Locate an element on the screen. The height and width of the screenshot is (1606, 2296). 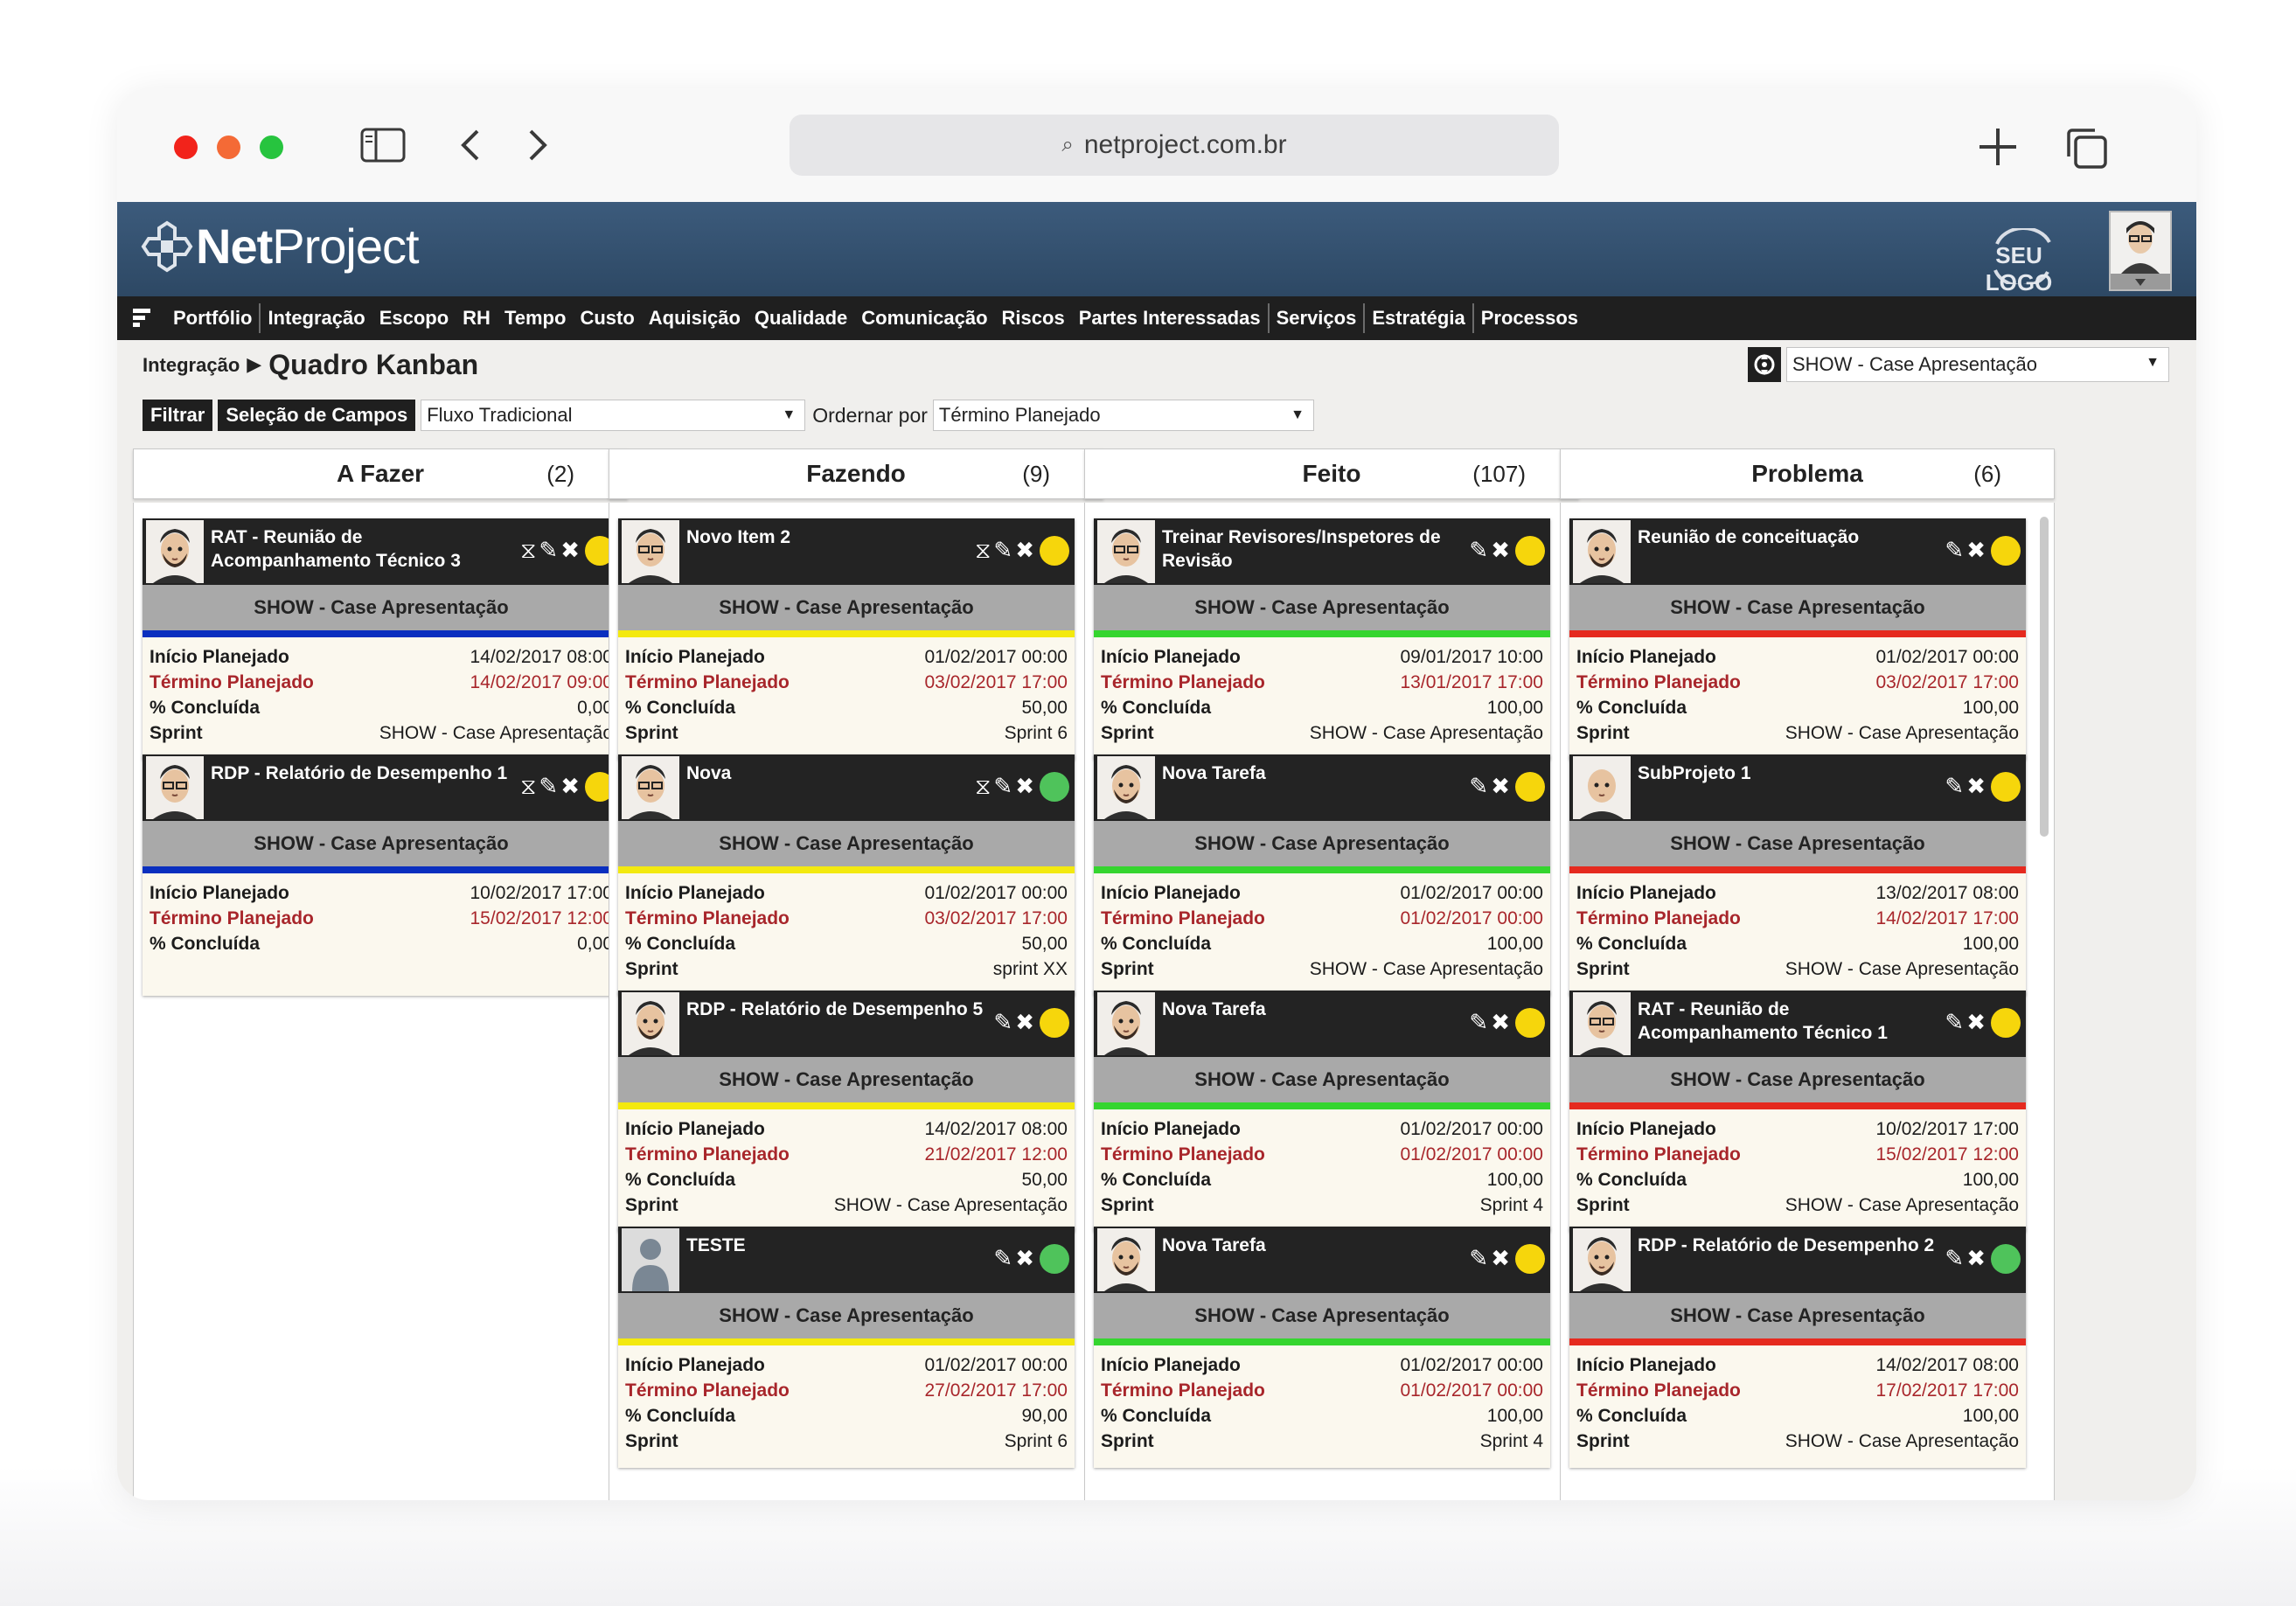
menu-portfolio: Portfólio is located at coordinates (213, 318).